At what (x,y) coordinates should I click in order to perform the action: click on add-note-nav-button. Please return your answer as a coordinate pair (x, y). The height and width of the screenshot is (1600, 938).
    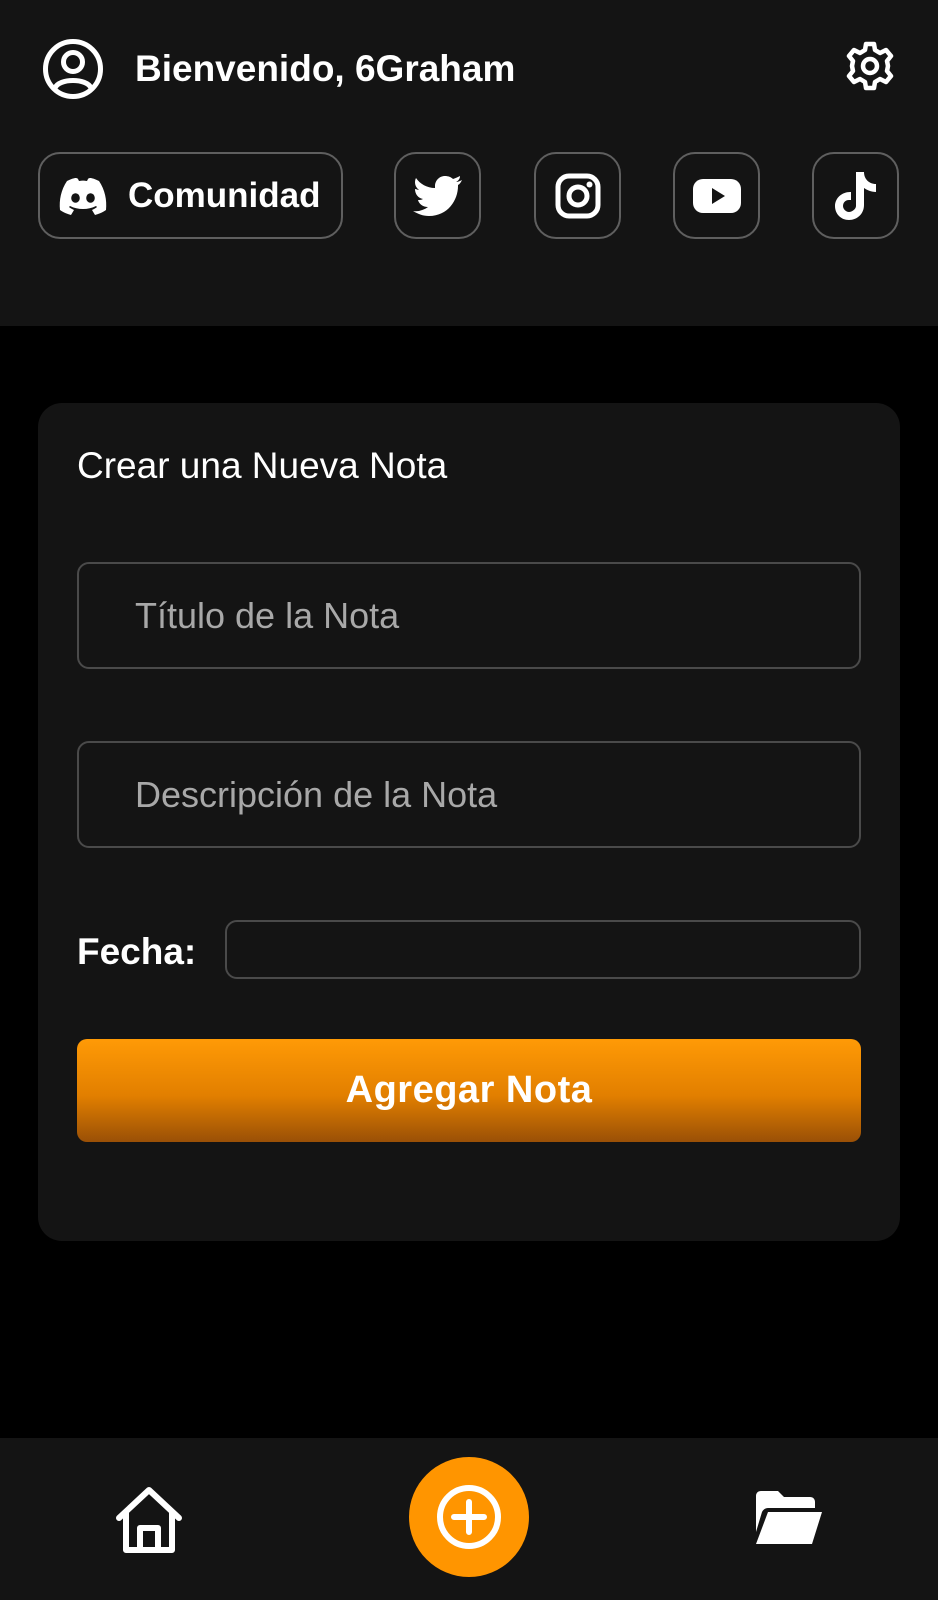
    Looking at the image, I should click on (469, 1517).